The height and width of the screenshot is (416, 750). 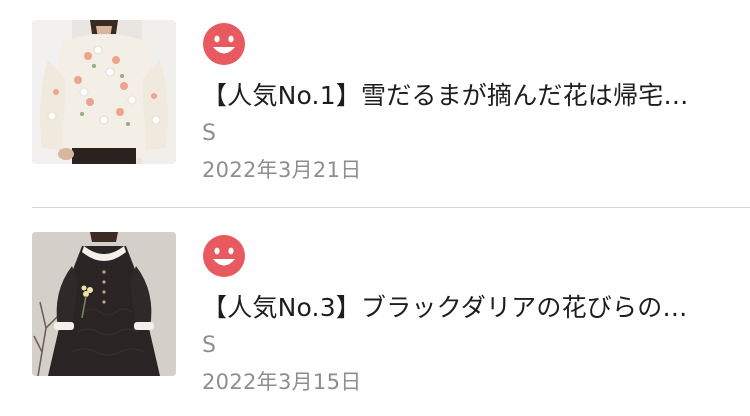 I want to click on knit-cardigan-image, so click(x=104, y=92).